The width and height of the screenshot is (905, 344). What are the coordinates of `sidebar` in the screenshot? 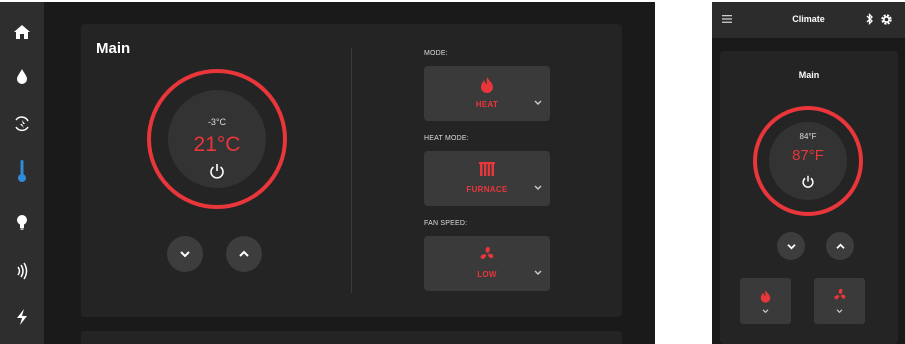 It's located at (22, 173).